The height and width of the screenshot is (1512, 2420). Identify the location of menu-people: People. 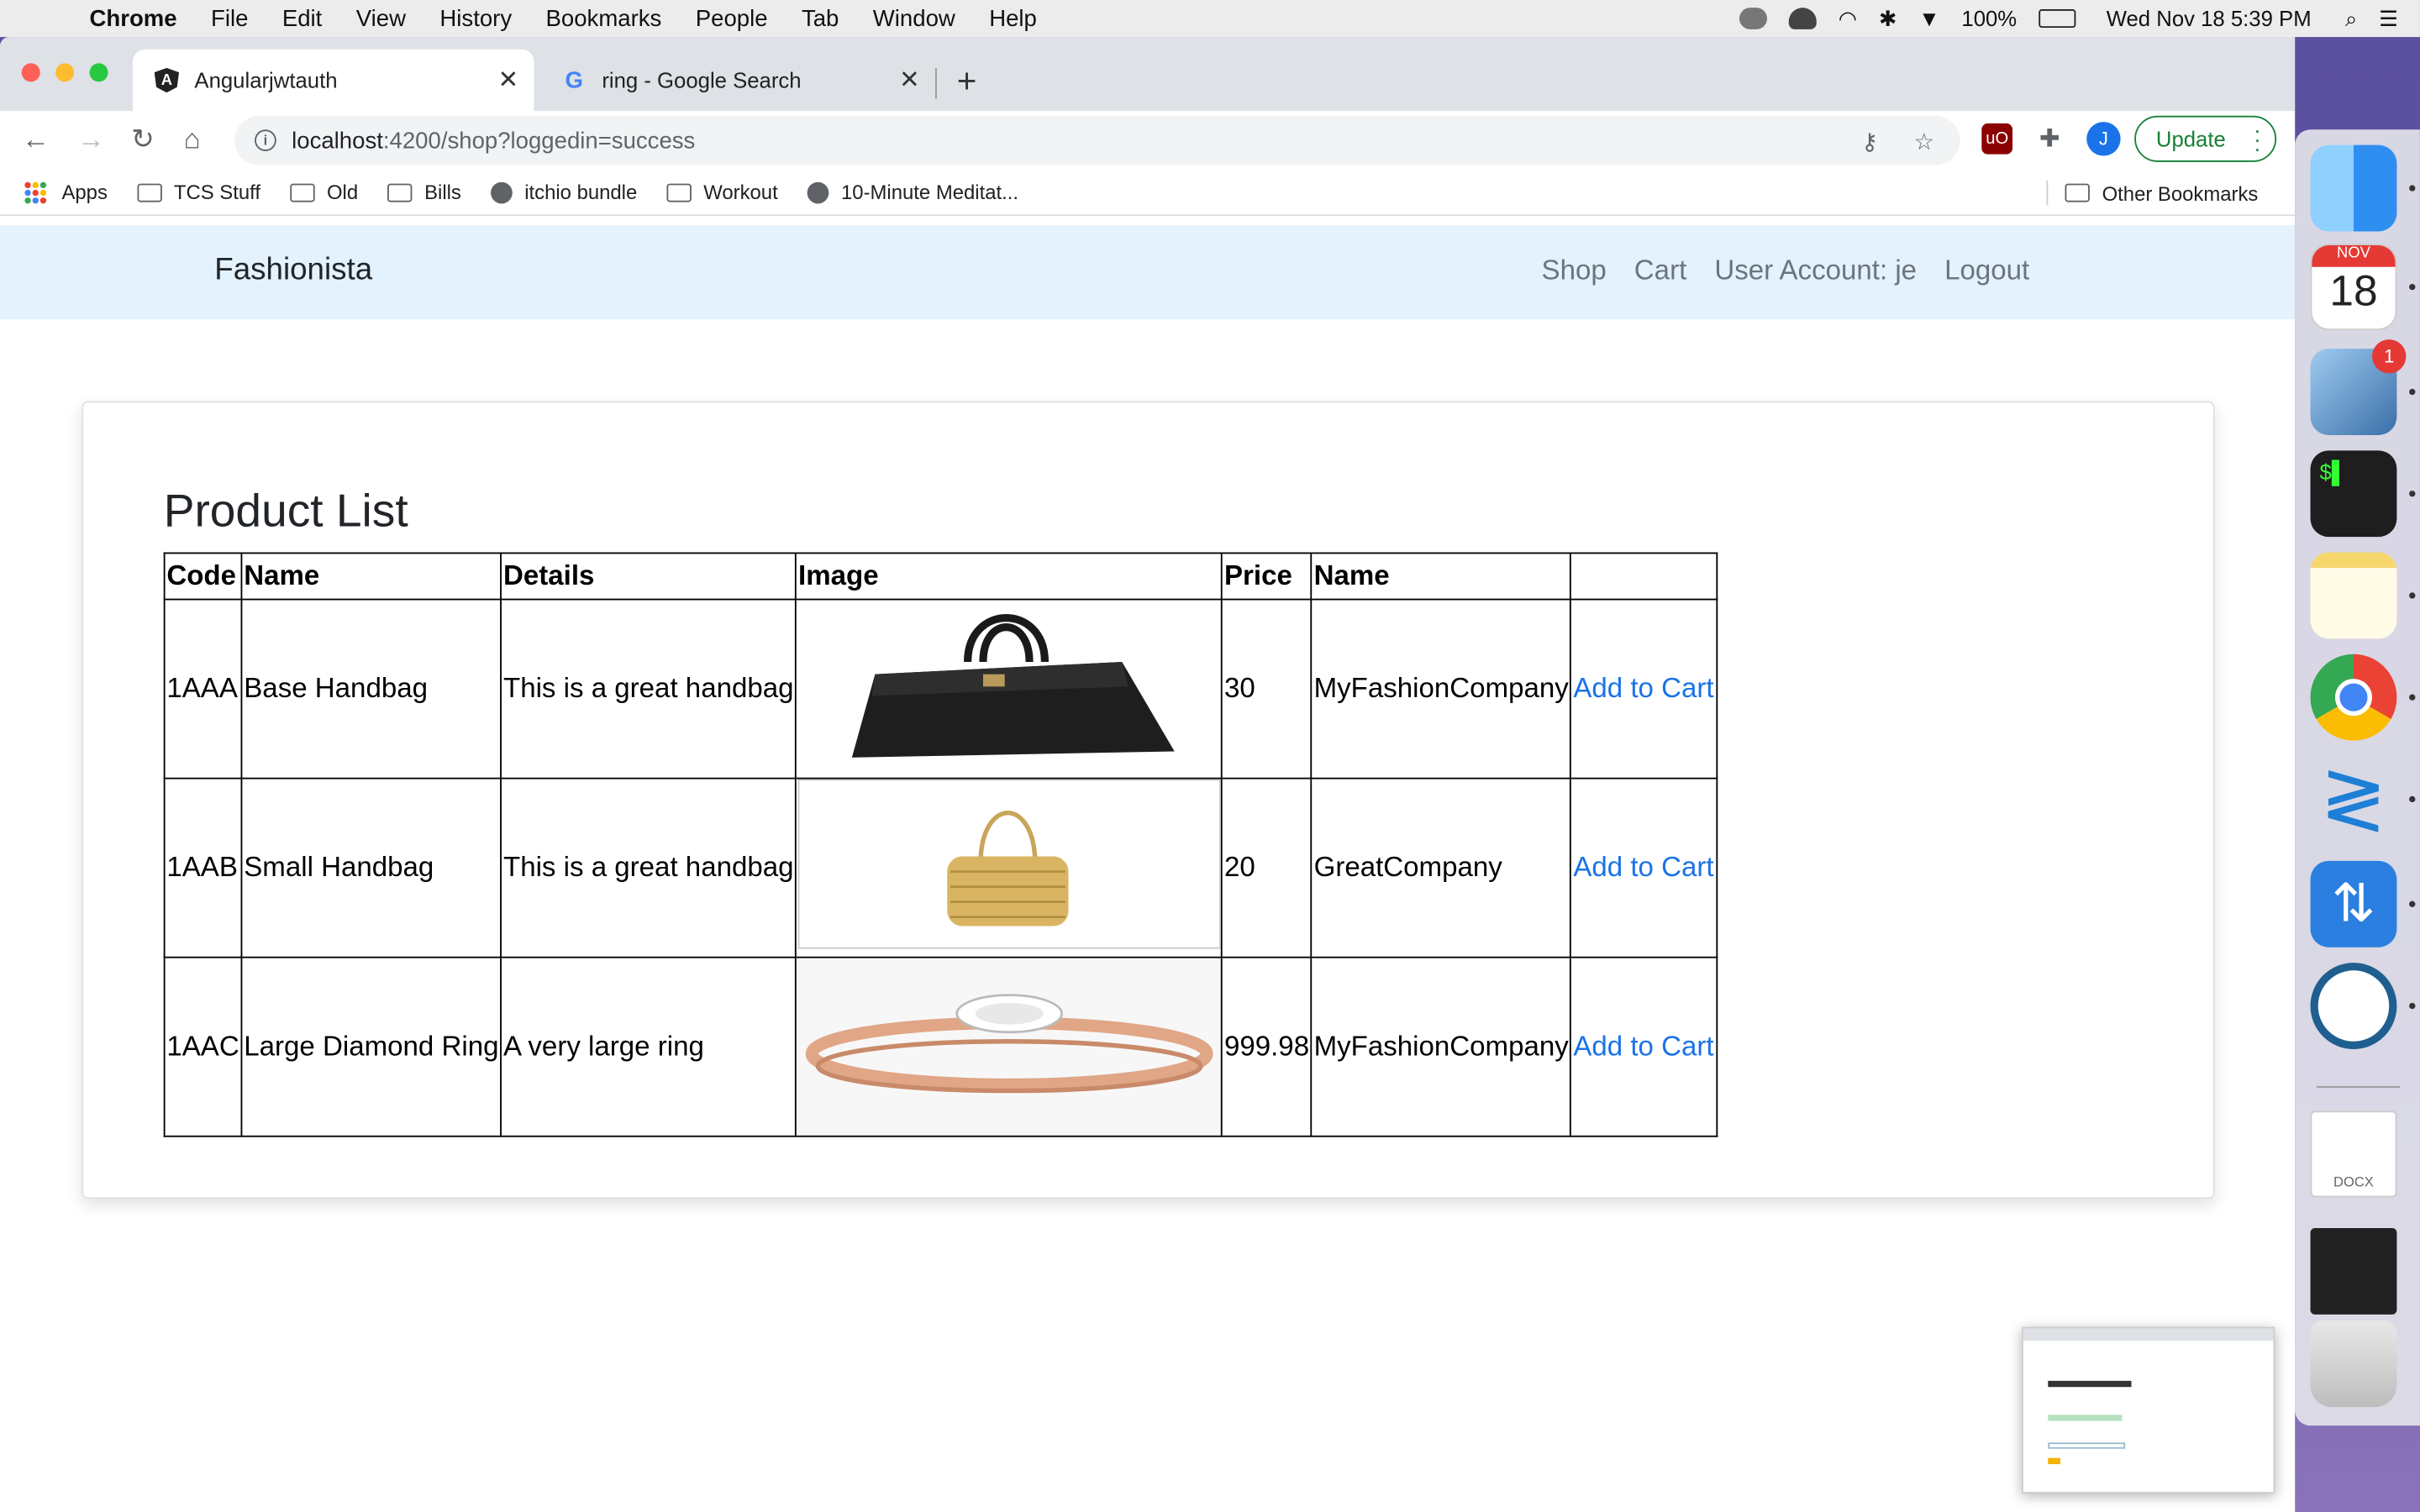
(732, 18).